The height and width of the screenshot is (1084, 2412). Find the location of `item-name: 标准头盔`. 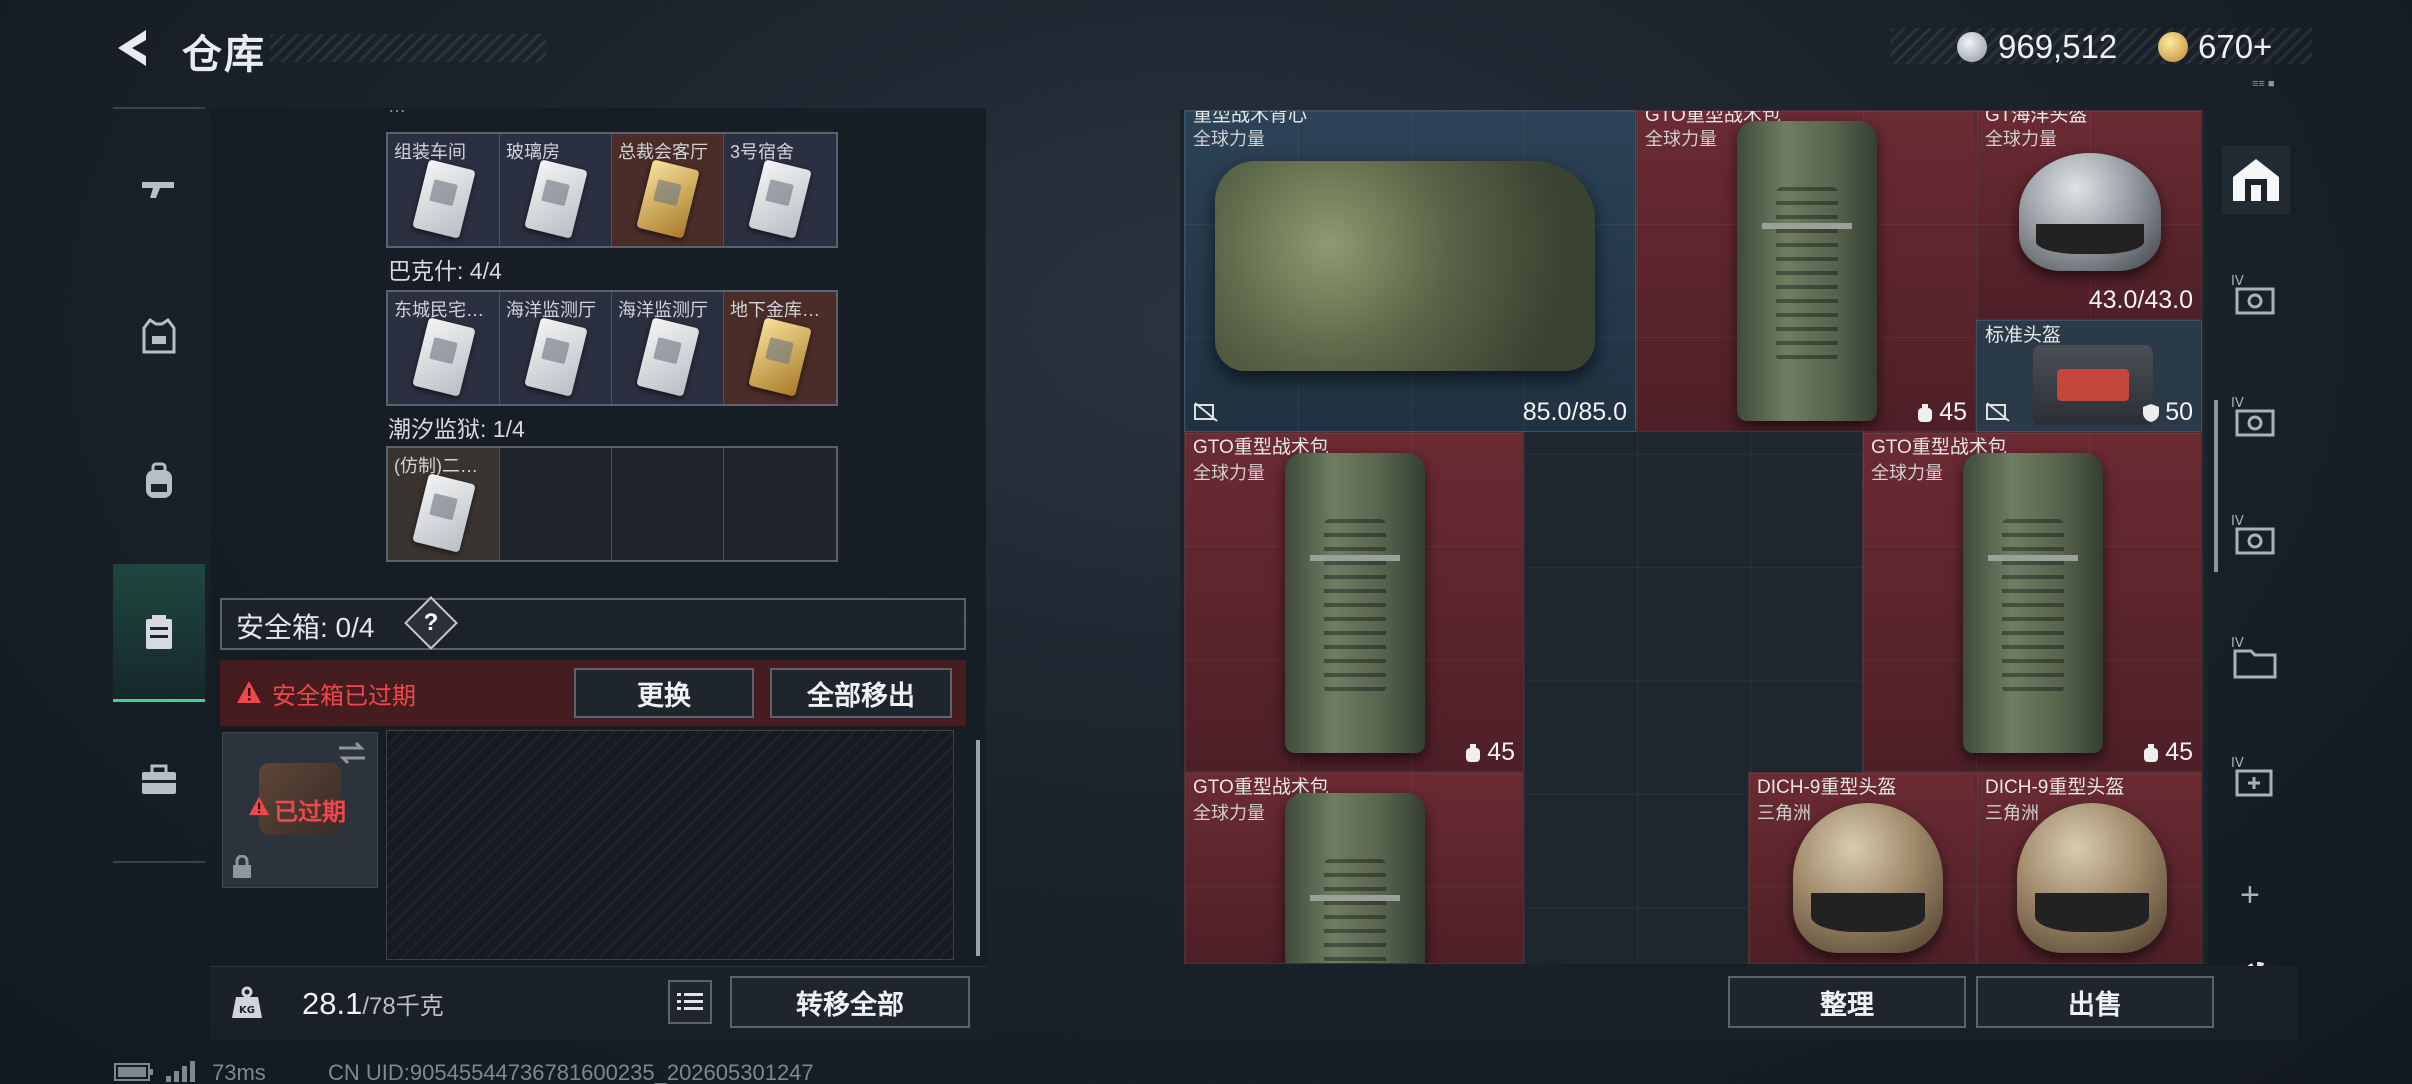

item-name: 标准头盔 is located at coordinates (2023, 335).